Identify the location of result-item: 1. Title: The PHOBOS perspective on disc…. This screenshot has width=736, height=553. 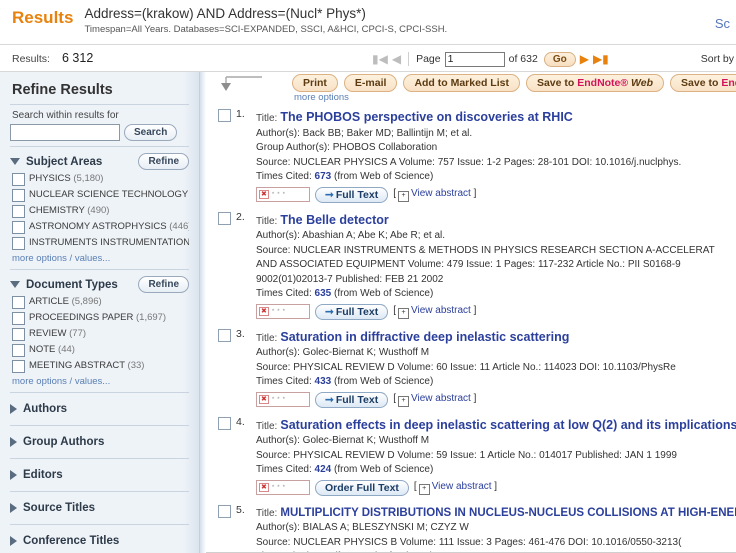
(474, 157).